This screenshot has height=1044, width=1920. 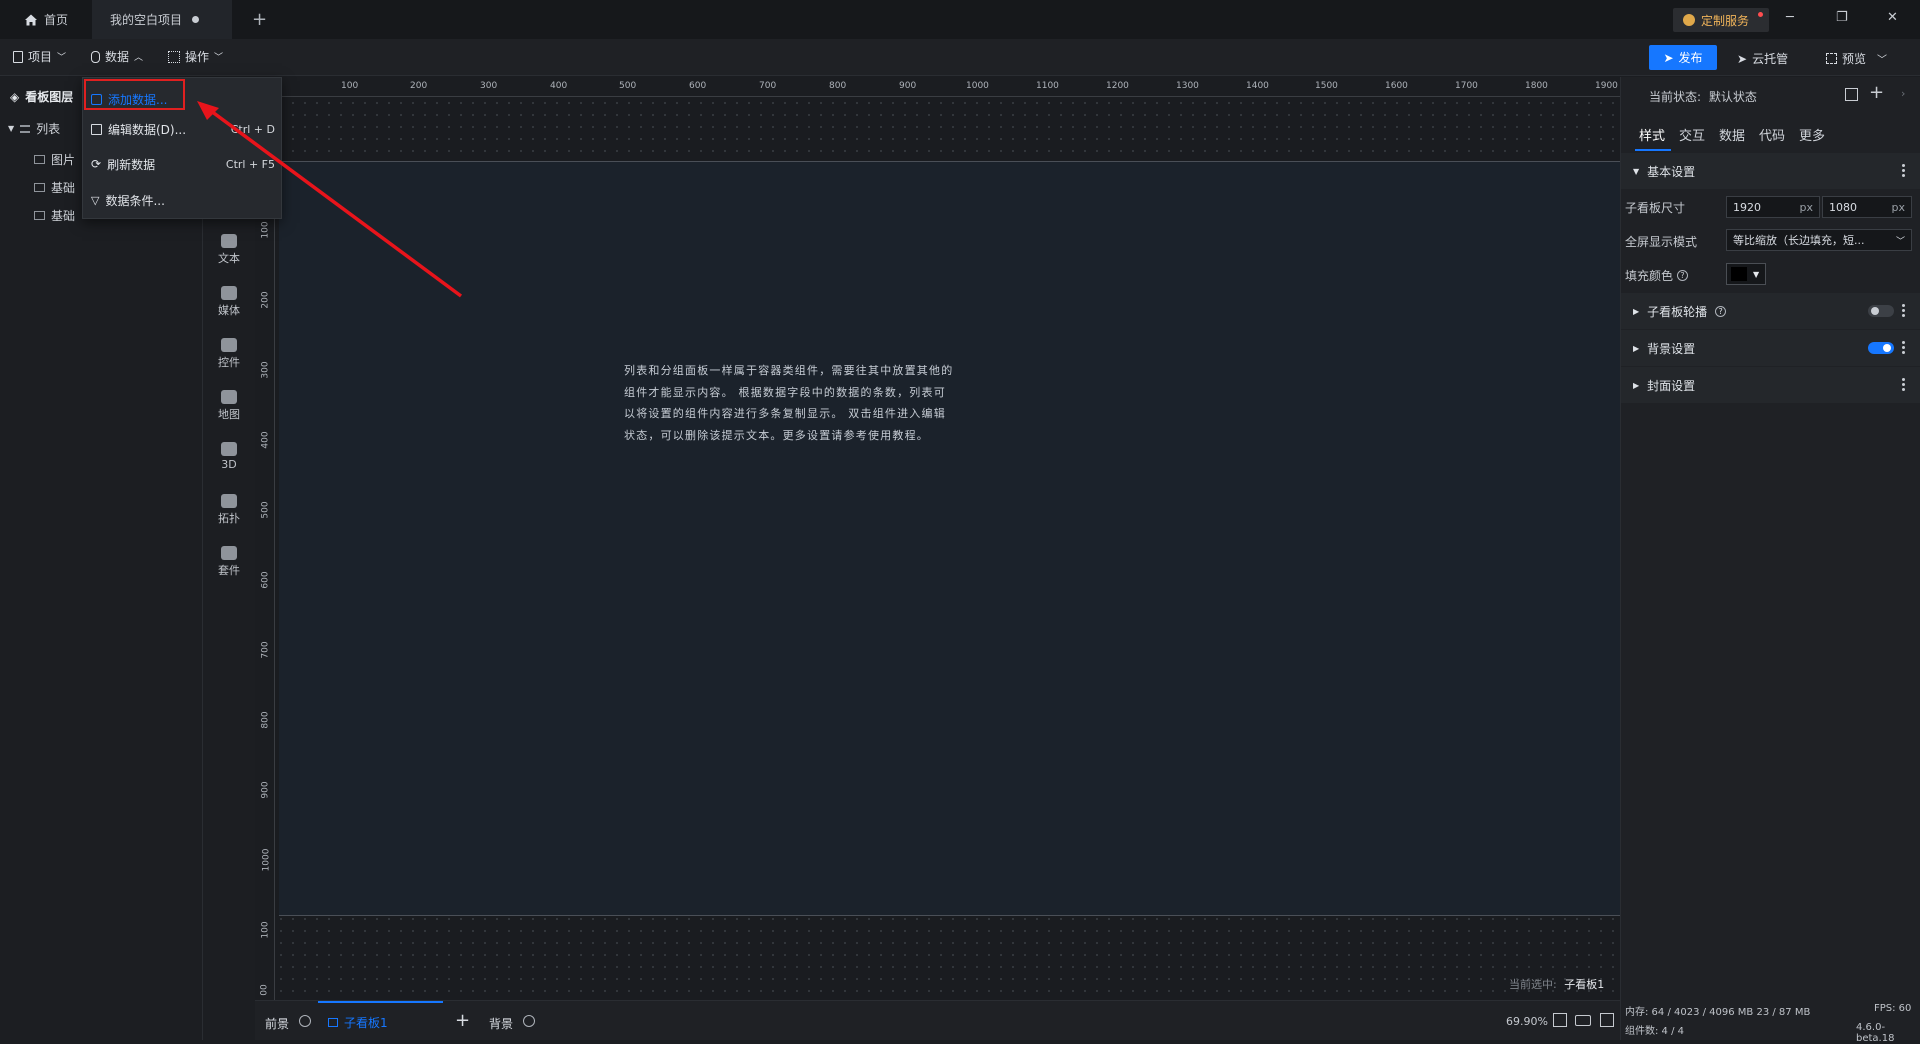 I want to click on coin-icon, so click(x=1689, y=20).